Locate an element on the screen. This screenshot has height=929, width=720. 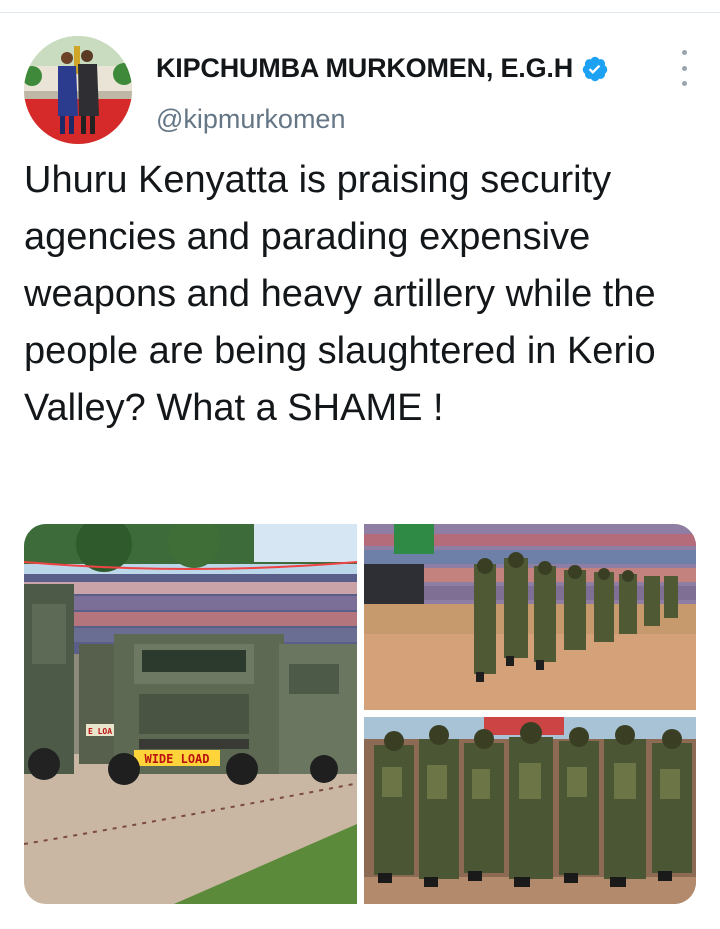
top-divider is located at coordinates (360, 6).